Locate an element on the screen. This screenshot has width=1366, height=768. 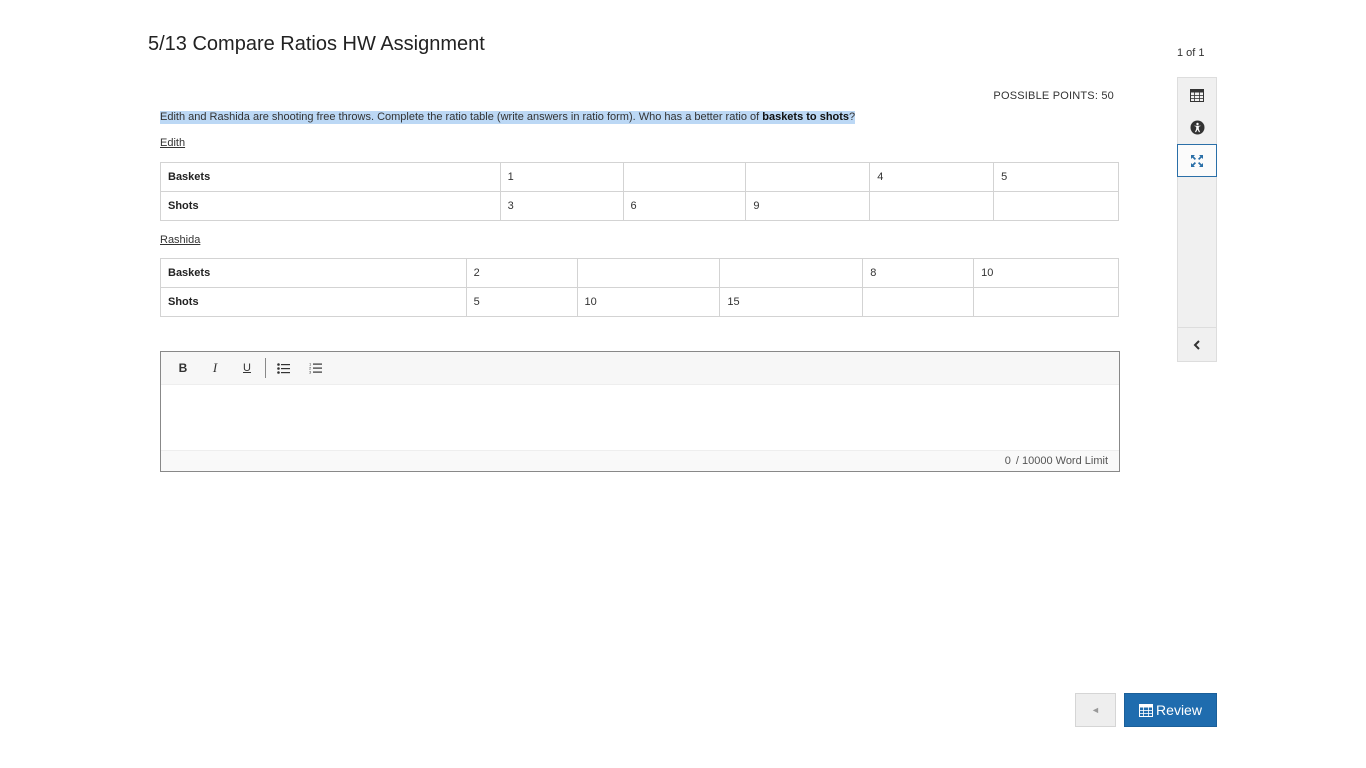
table-cell: 4 is located at coordinates (932, 177).